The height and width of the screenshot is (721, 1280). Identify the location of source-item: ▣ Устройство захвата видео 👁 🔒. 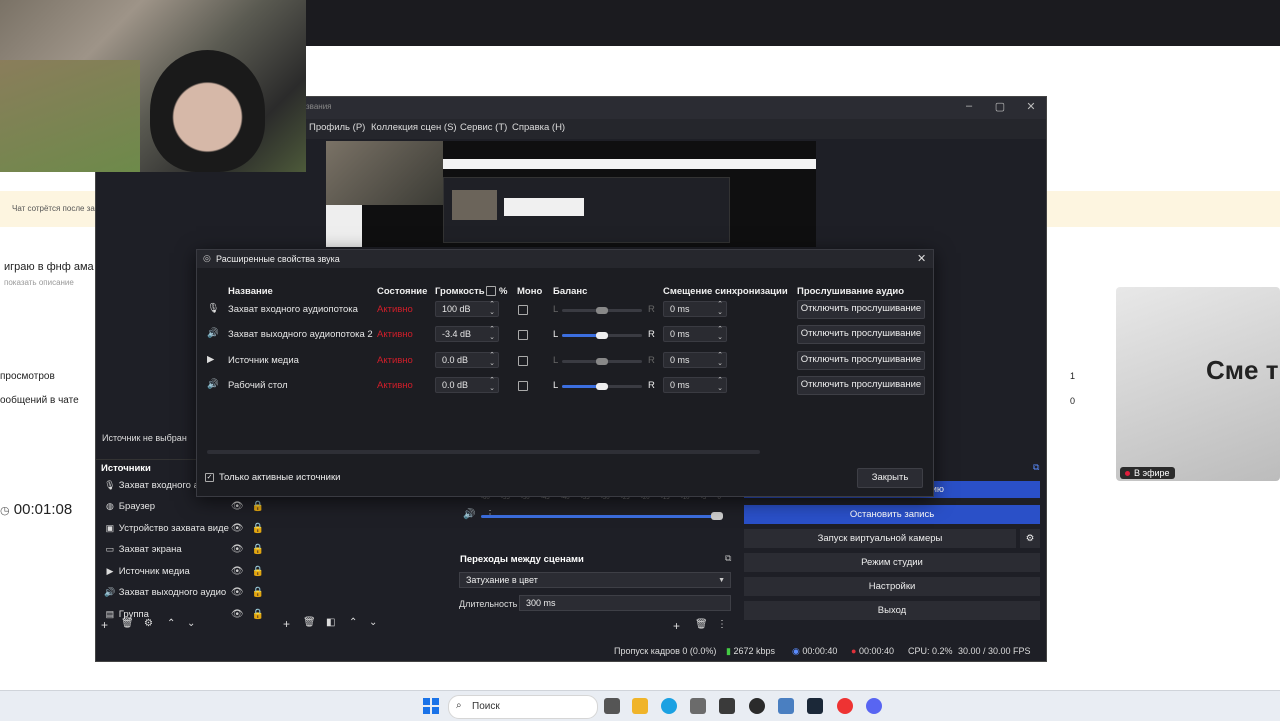
(184, 528).